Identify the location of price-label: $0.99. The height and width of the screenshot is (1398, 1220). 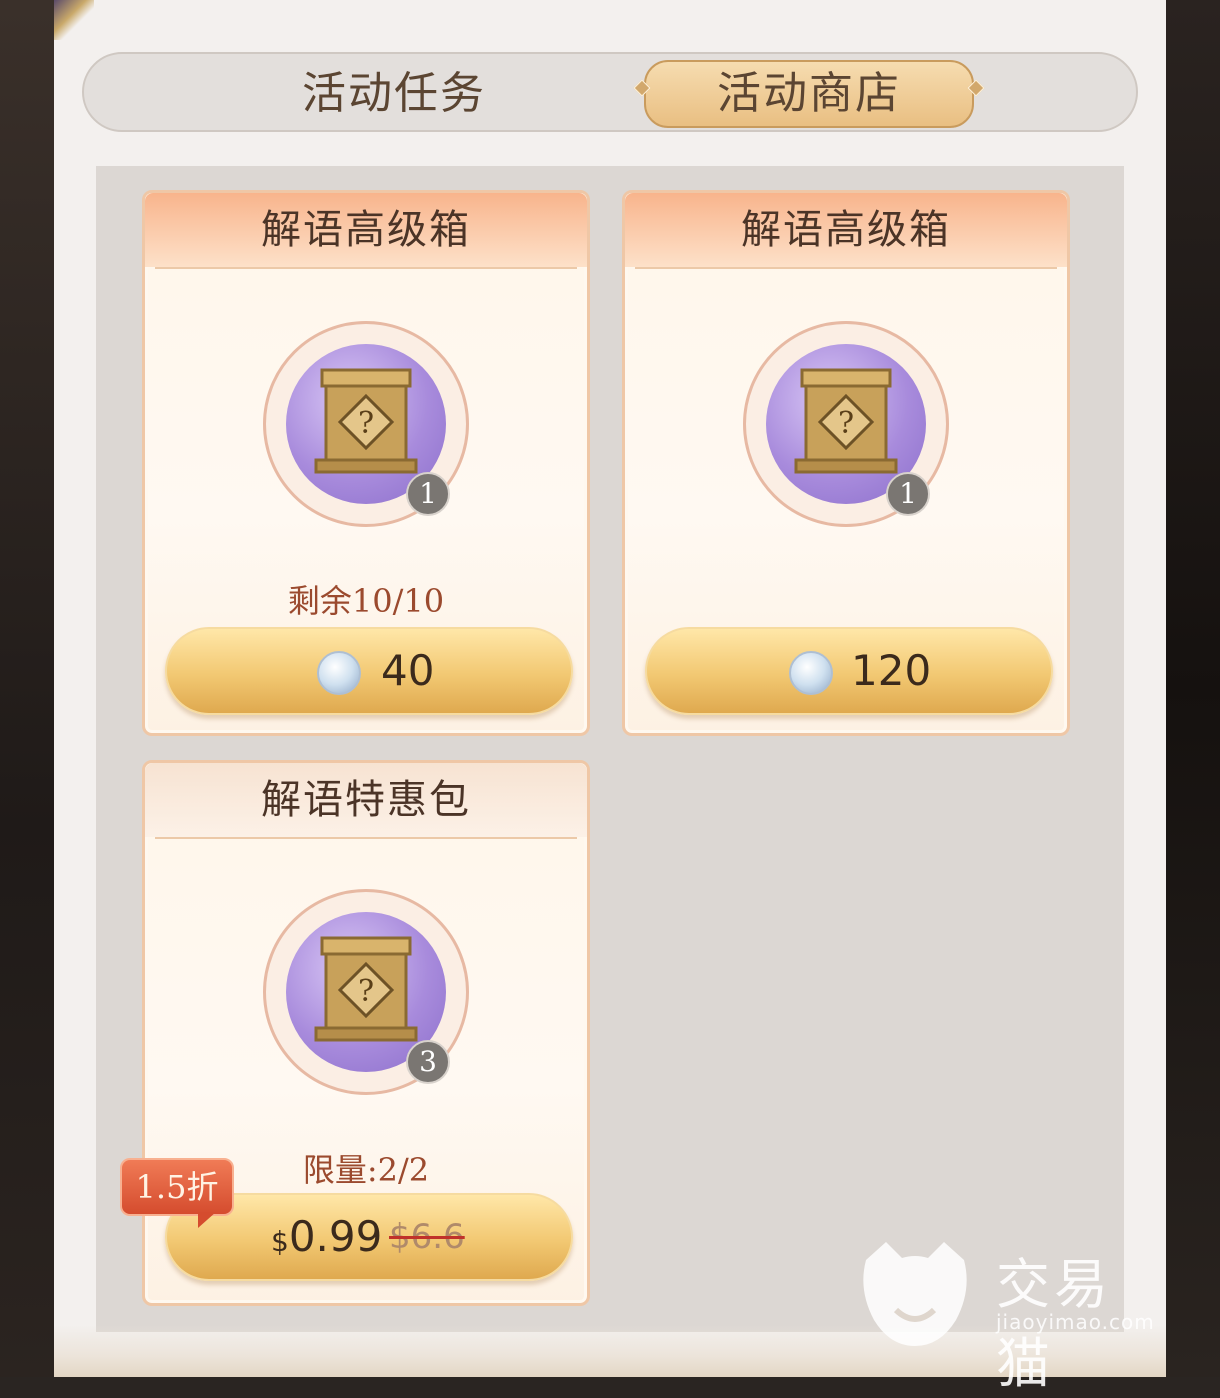
(326, 1237).